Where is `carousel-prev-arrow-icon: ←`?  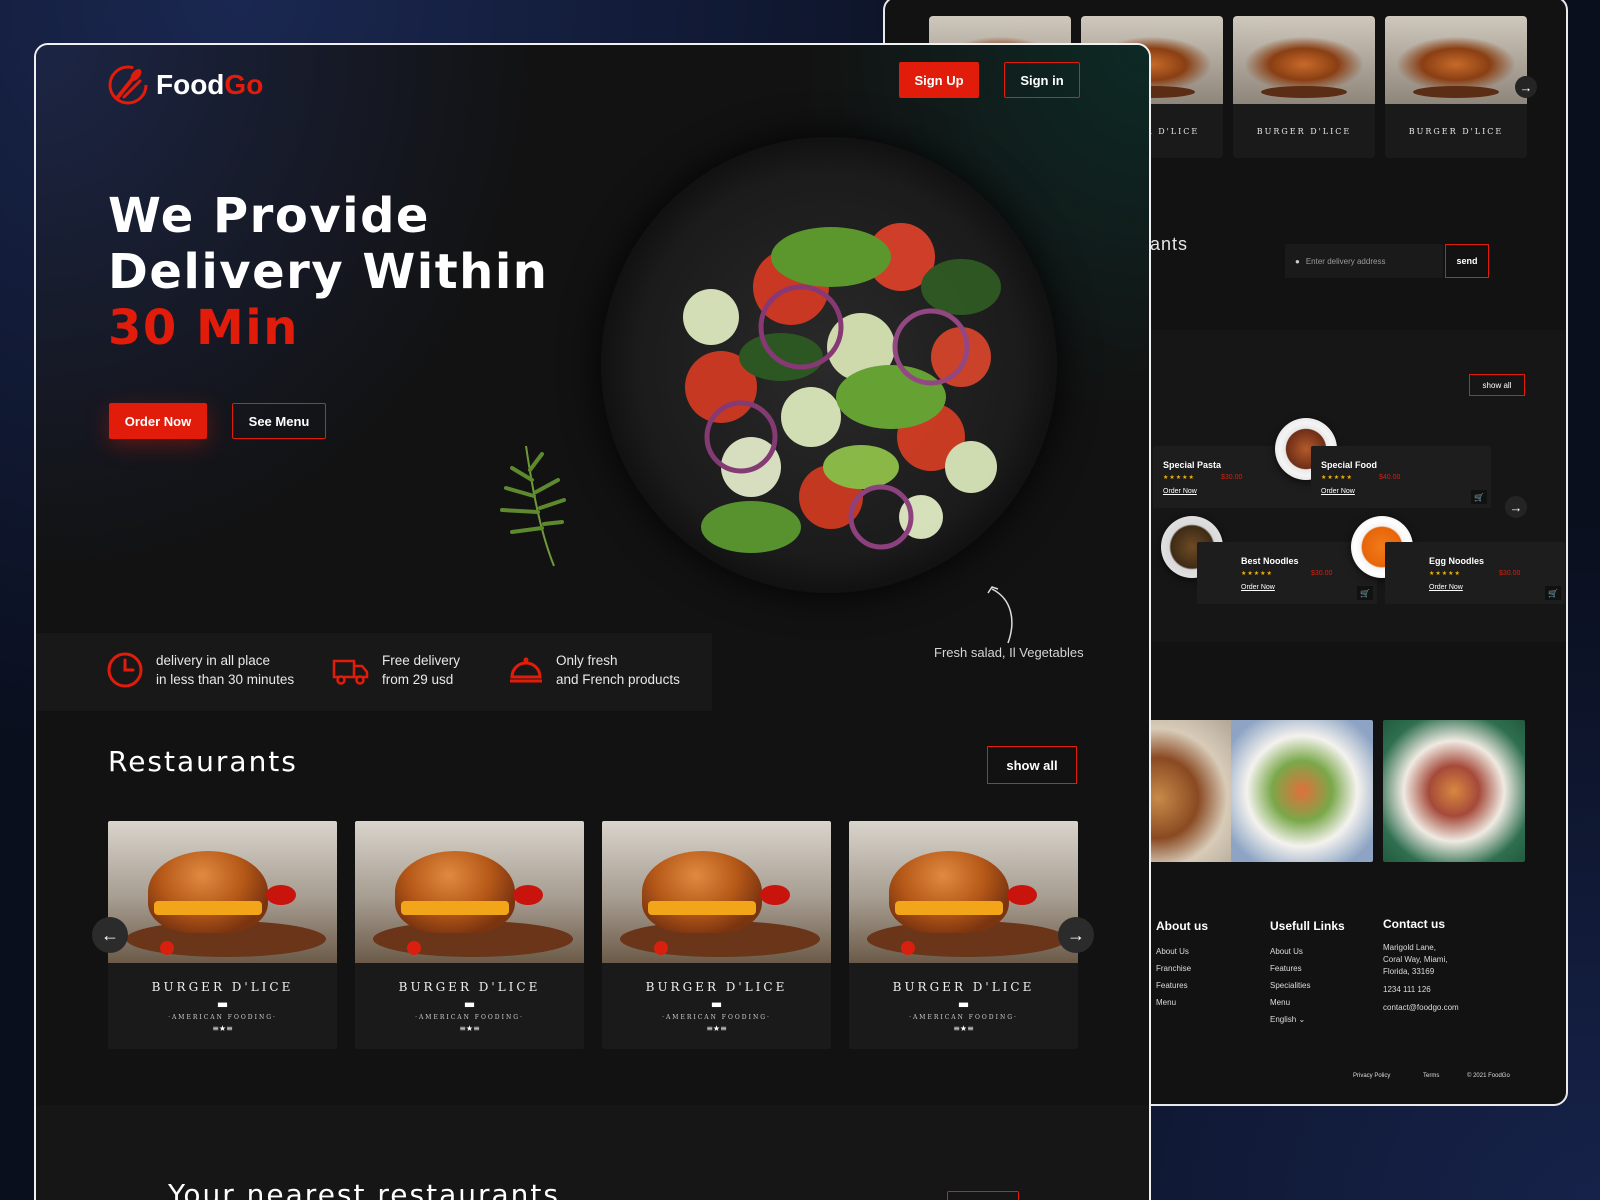 carousel-prev-arrow-icon: ← is located at coordinates (110, 935).